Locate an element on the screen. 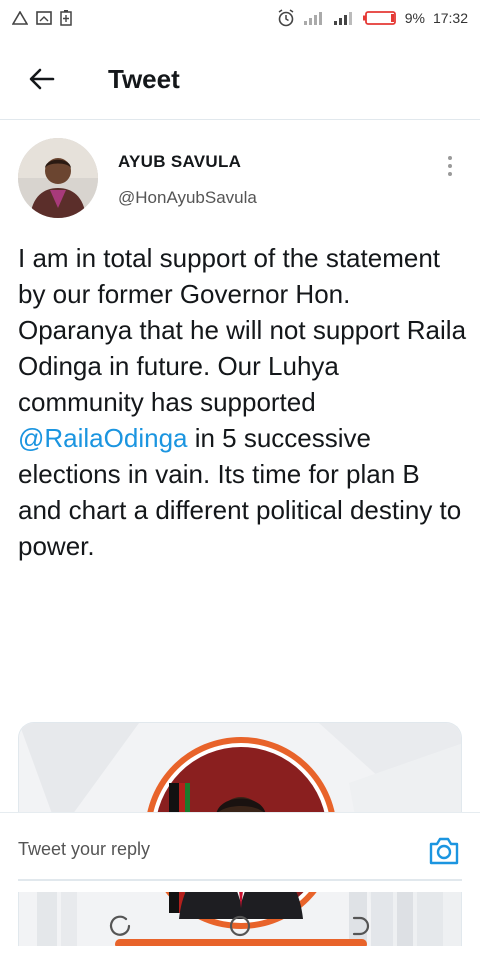 The image size is (480, 960). status-bar: 9% 17:32 is located at coordinates (240, 18).